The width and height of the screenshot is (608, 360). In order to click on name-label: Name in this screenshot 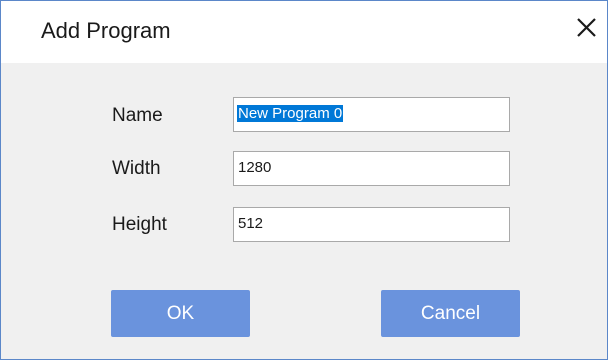, I will do `click(137, 115)`.